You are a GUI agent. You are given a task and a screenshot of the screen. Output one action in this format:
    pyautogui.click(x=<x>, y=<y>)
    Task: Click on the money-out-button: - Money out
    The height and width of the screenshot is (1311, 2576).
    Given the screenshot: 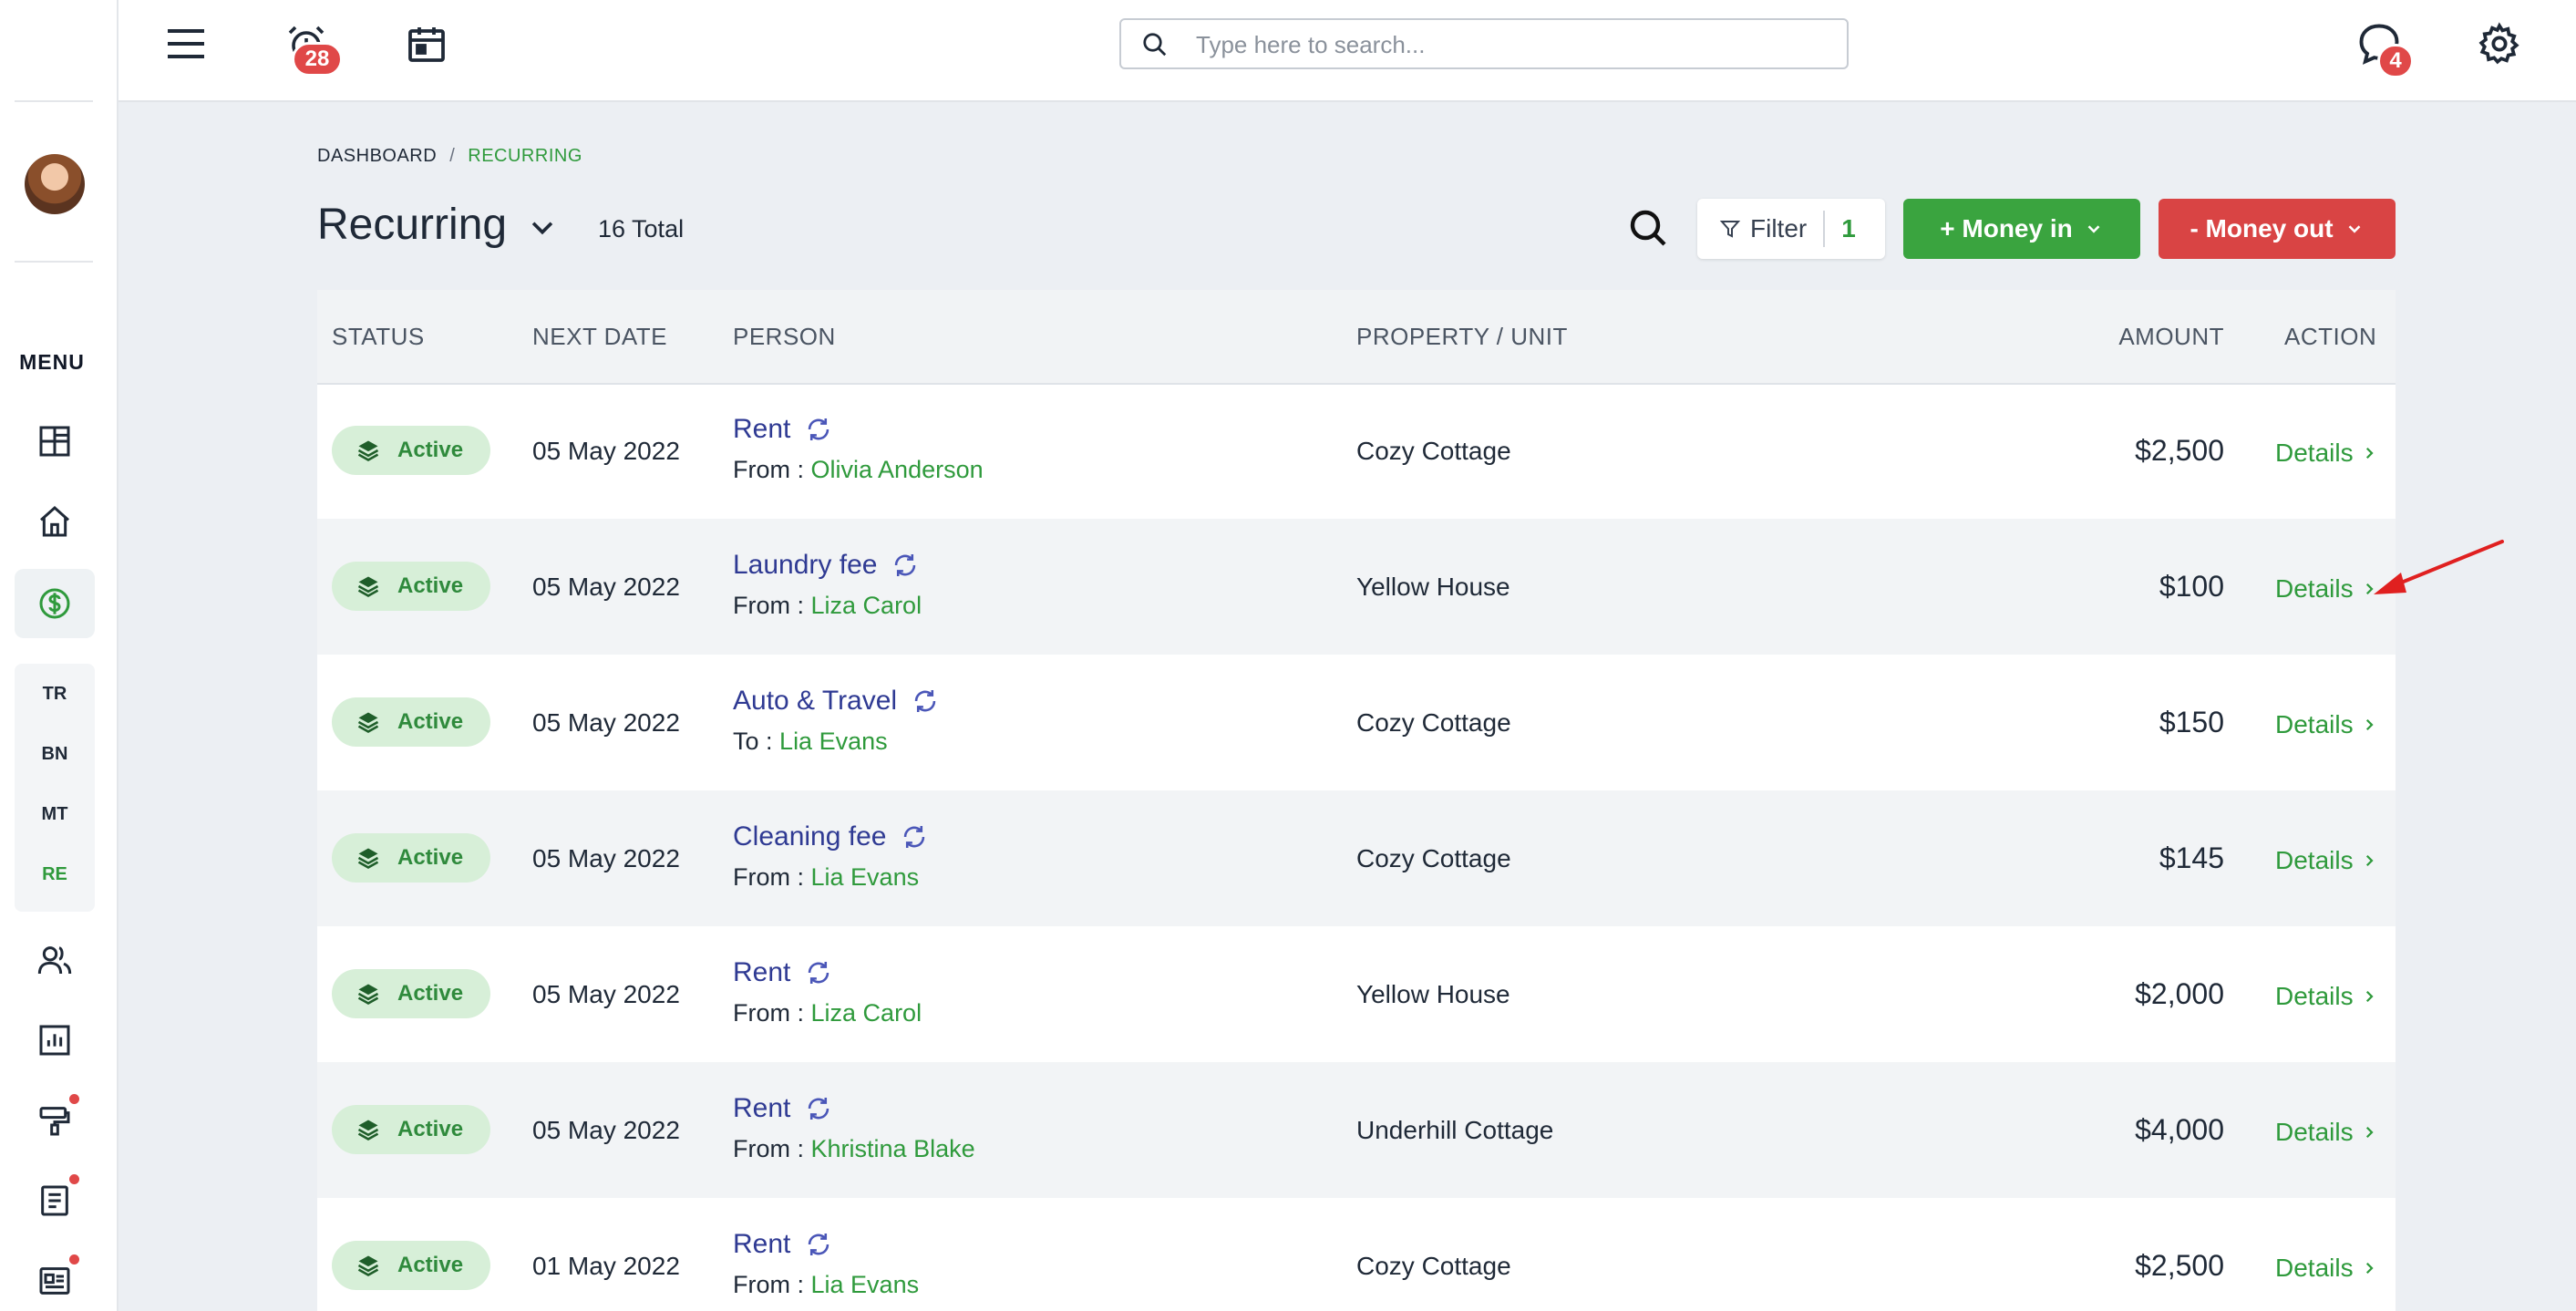 What is the action you would take?
    pyautogui.click(x=2277, y=229)
    